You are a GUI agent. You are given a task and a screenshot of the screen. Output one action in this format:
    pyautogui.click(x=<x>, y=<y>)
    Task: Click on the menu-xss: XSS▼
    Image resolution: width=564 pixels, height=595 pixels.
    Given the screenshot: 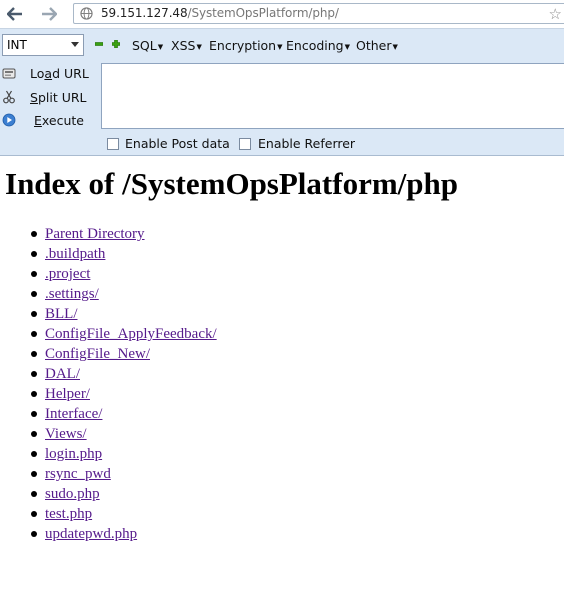 What is the action you would take?
    pyautogui.click(x=186, y=45)
    